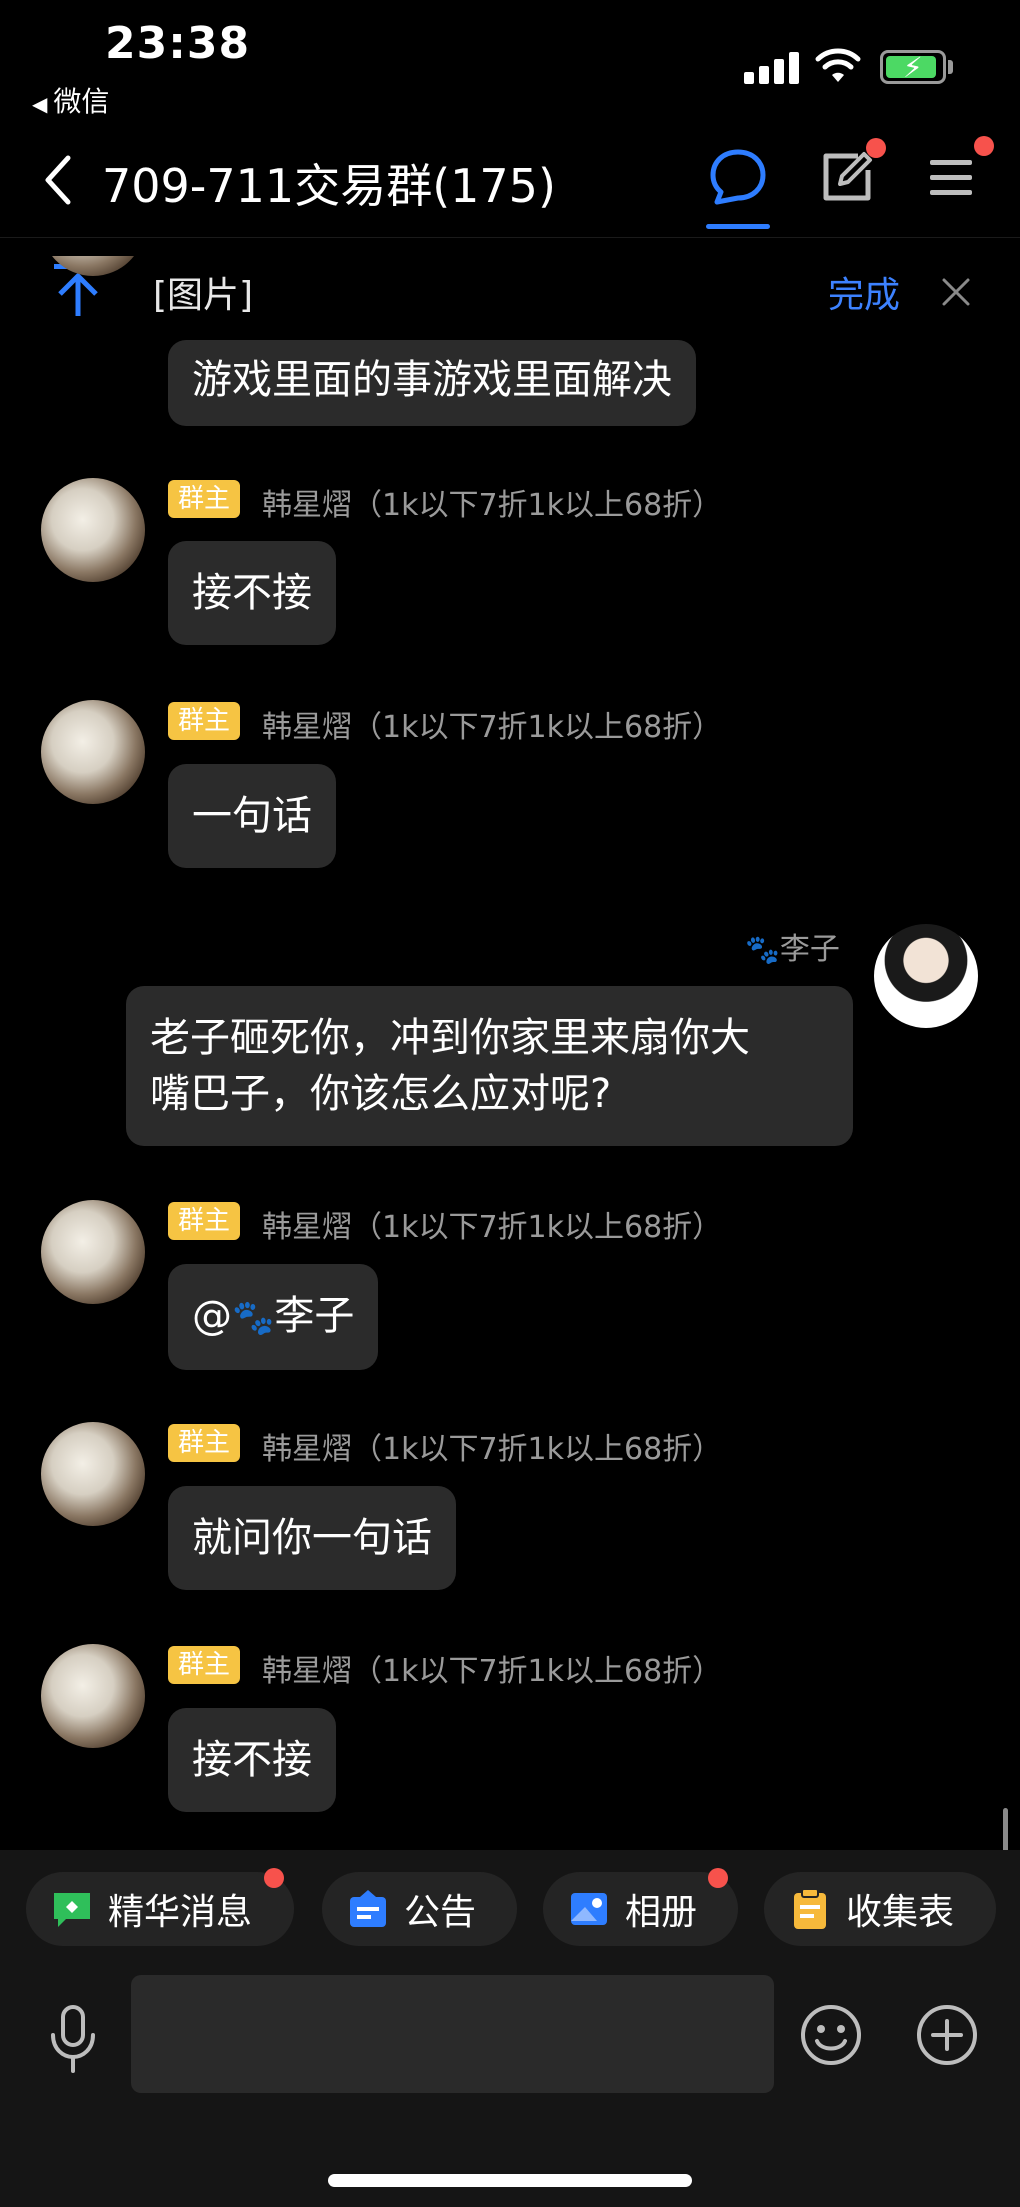 The image size is (1020, 2207). What do you see at coordinates (738, 177) in the screenshot?
I see `chat-bubble-icon` at bounding box center [738, 177].